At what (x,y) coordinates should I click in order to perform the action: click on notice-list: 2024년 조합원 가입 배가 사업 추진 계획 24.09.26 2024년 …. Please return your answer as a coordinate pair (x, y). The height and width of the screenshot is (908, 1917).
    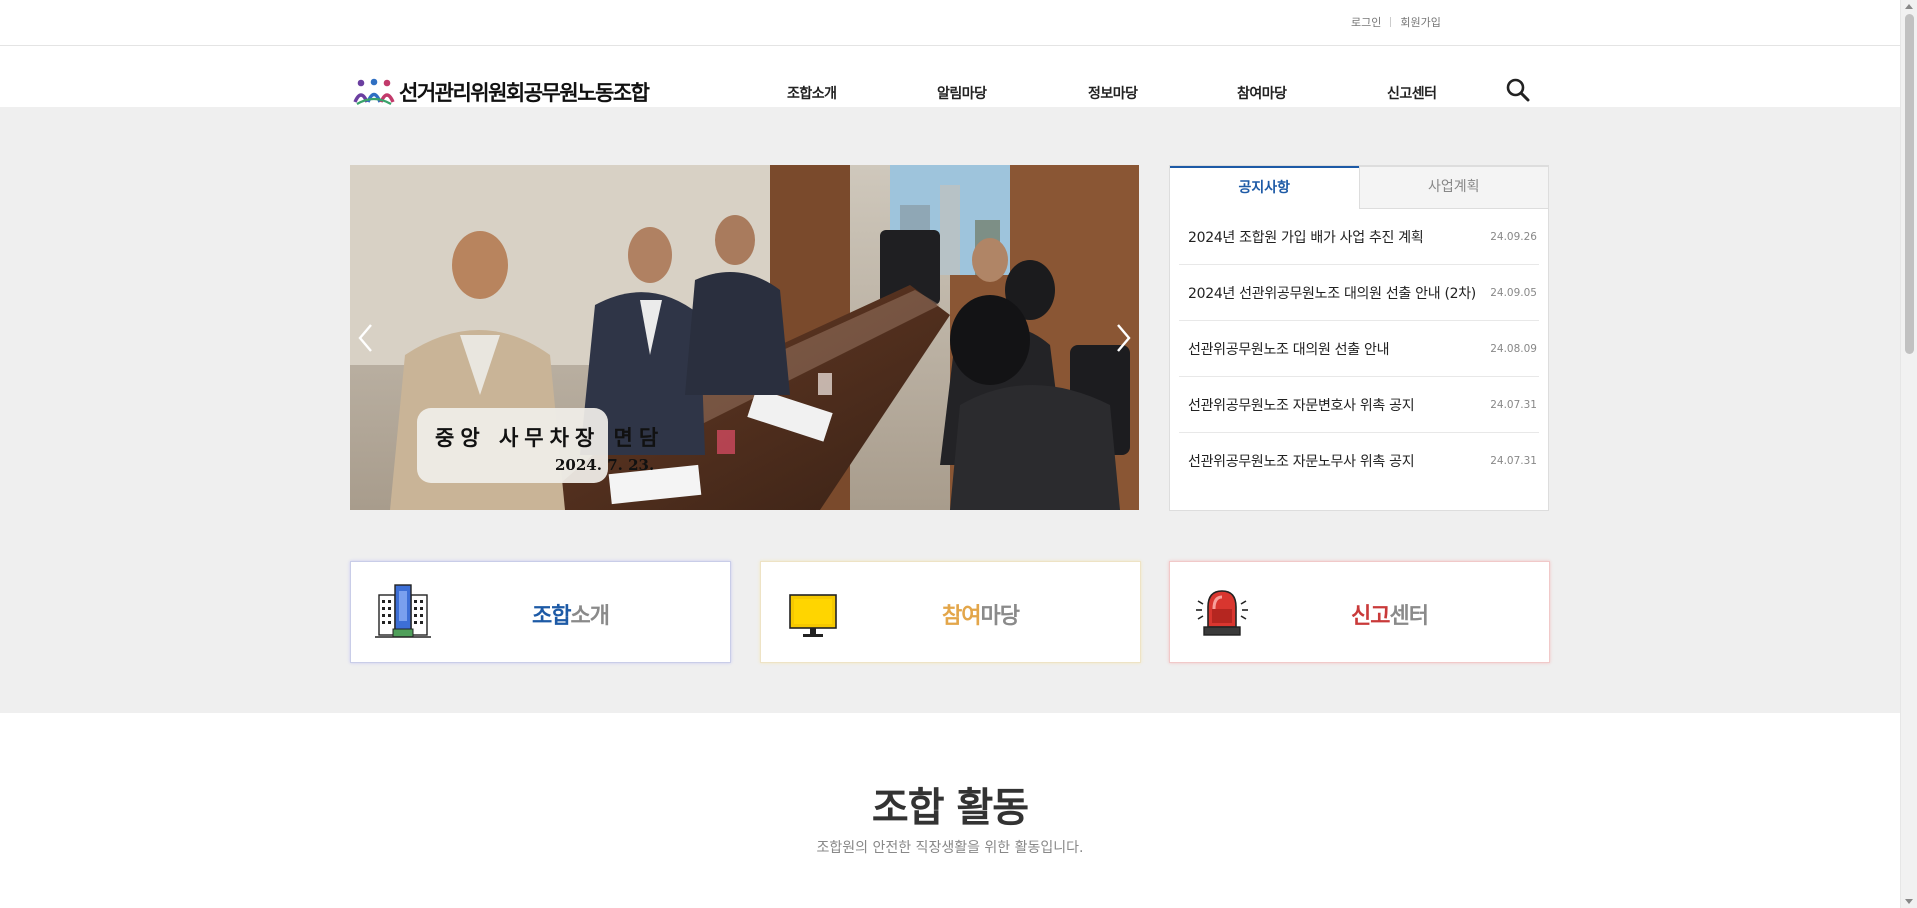
    Looking at the image, I should click on (1359, 349).